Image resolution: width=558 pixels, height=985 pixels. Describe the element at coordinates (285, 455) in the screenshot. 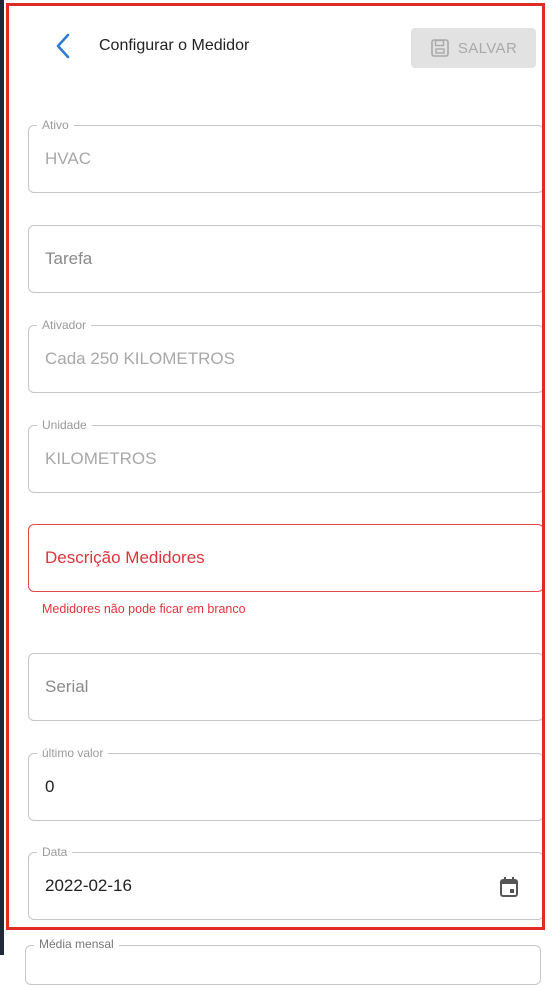

I see `unidade-field: Unidade KILOMETROS` at that location.